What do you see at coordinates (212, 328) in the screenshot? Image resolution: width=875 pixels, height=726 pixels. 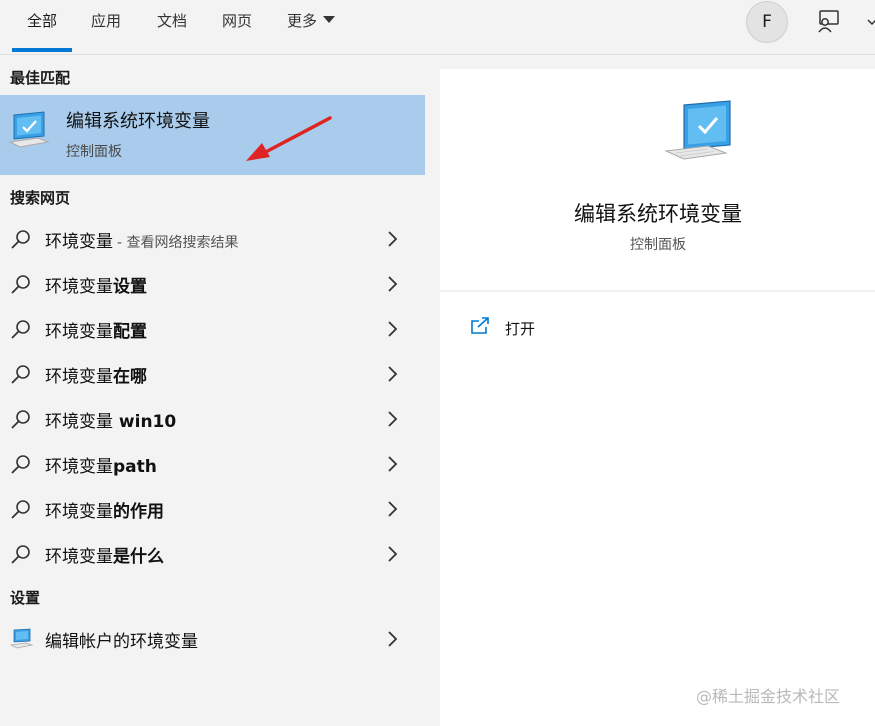 I see `web-result-row: 环境变量配置` at bounding box center [212, 328].